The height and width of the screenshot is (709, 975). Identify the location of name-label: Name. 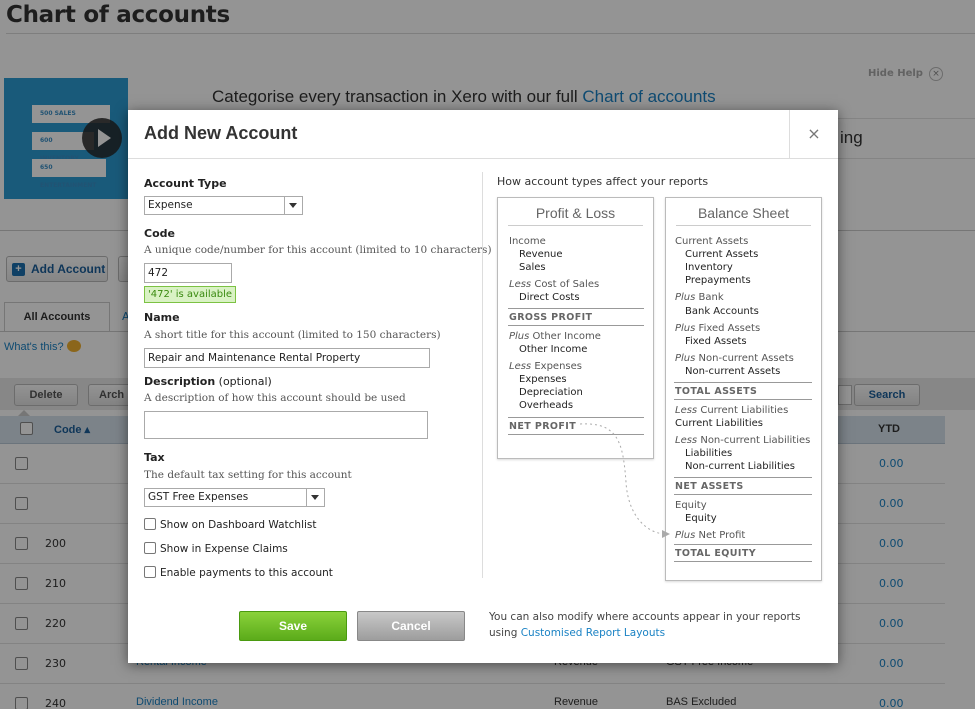
(162, 317).